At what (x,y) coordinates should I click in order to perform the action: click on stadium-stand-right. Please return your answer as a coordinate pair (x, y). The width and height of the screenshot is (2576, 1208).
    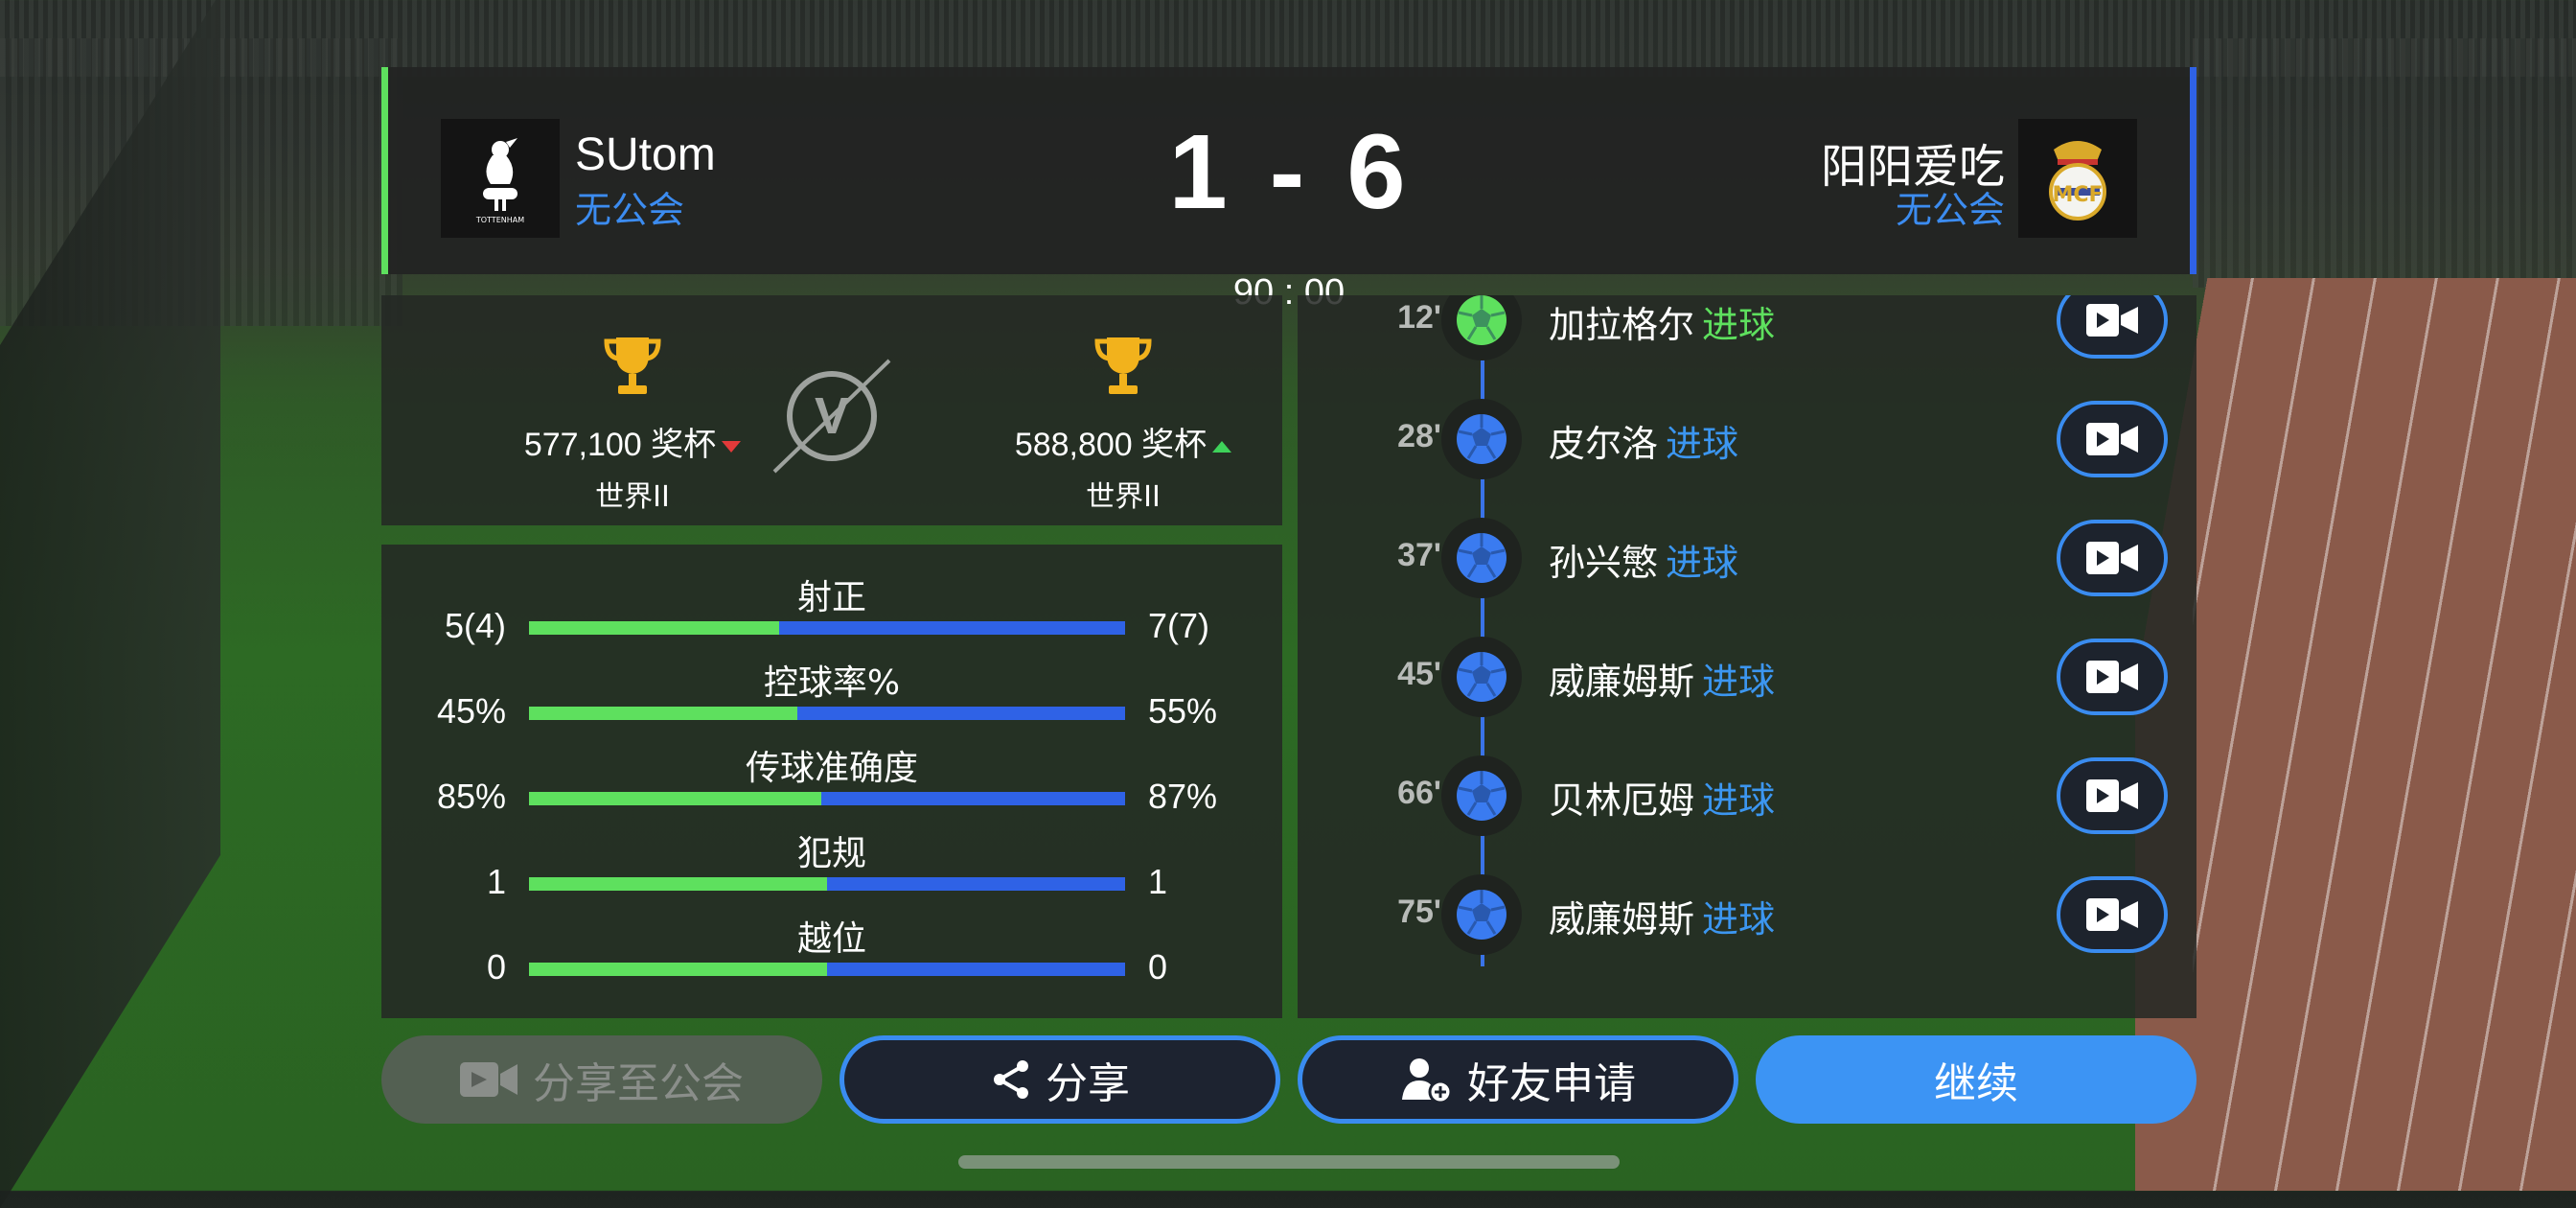
    Looking at the image, I should click on (2384, 163).